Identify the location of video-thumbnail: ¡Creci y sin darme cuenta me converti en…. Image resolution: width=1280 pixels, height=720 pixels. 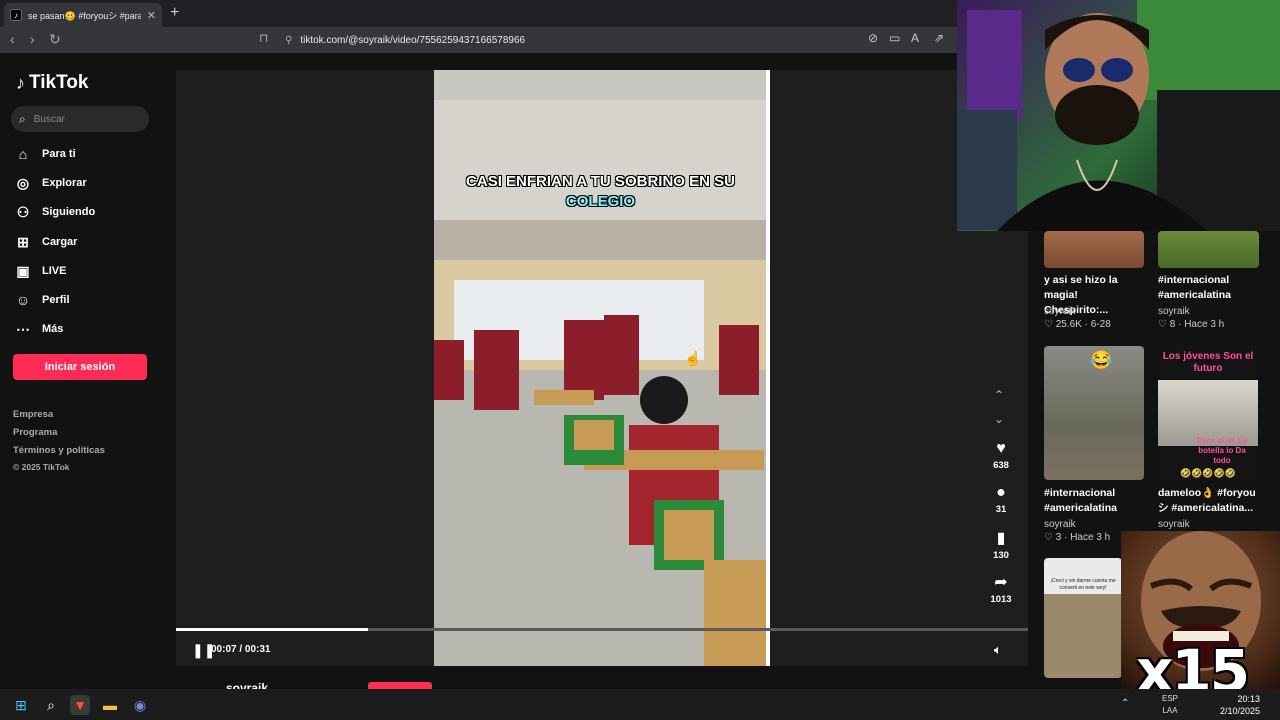
(1083, 618).